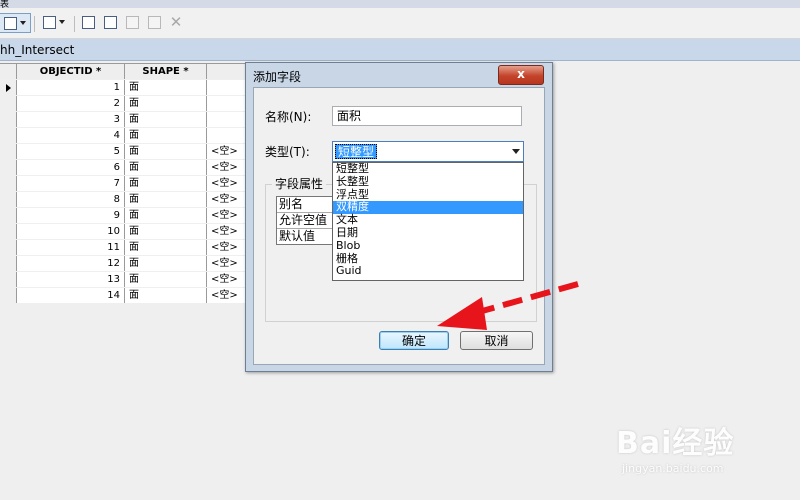 This screenshot has width=800, height=500. What do you see at coordinates (526, 298) in the screenshot?
I see `arrow-shaft` at bounding box center [526, 298].